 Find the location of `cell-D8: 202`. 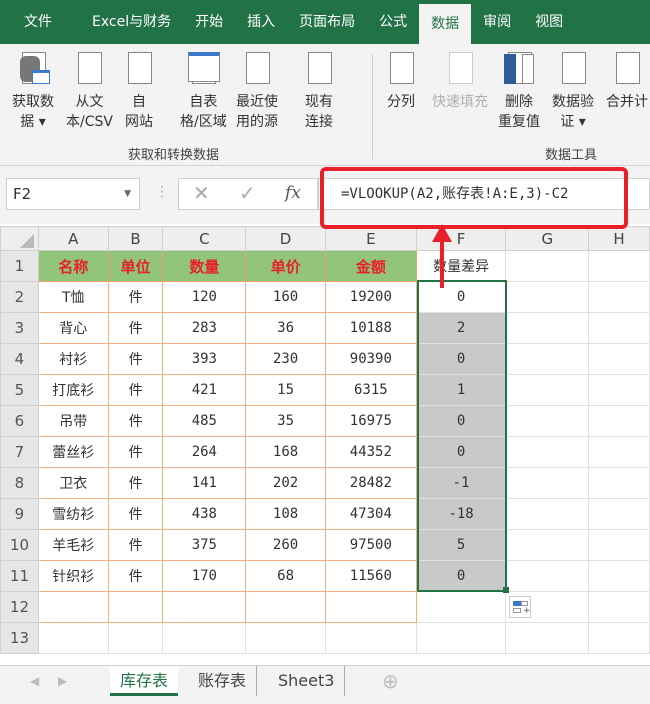

cell-D8: 202 is located at coordinates (285, 483).